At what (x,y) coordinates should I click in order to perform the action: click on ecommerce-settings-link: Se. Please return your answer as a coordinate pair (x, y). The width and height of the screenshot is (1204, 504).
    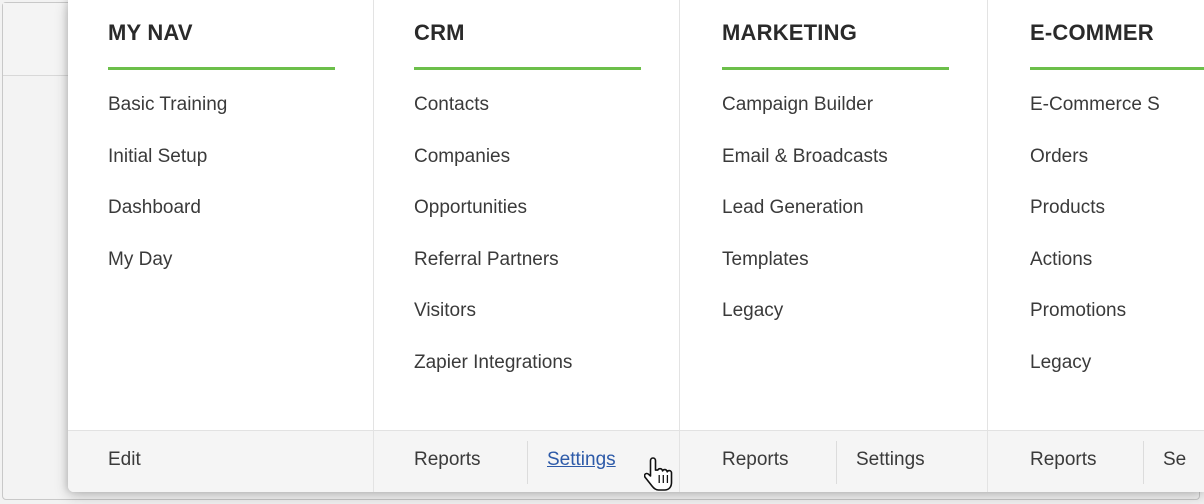
    Looking at the image, I should click on (1174, 460).